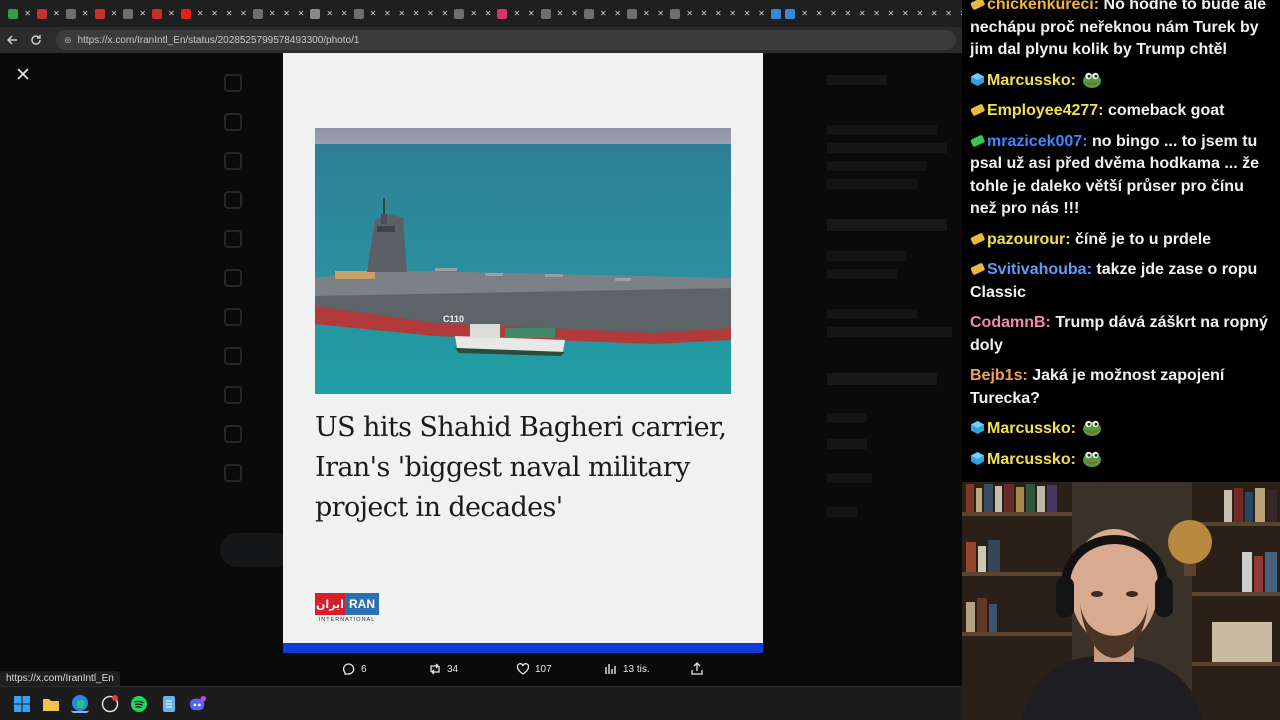  What do you see at coordinates (443, 669) in the screenshot?
I see `repost-button: 34` at bounding box center [443, 669].